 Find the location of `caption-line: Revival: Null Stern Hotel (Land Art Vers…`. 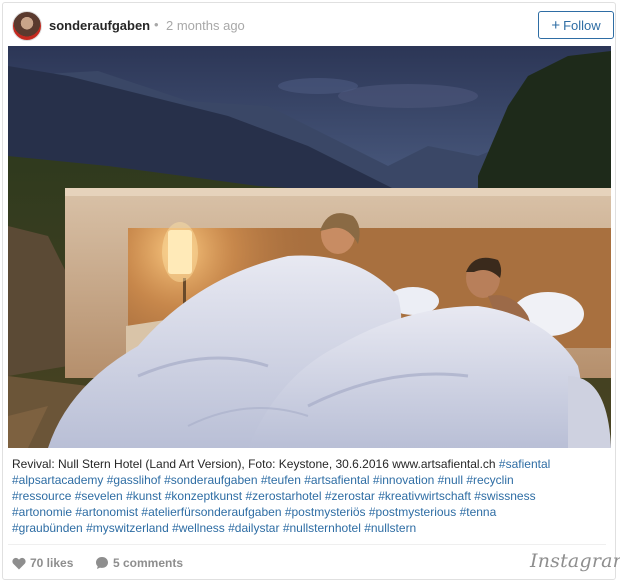

caption-line: Revival: Null Stern Hotel (Land Art Vers… is located at coordinates (310, 464).